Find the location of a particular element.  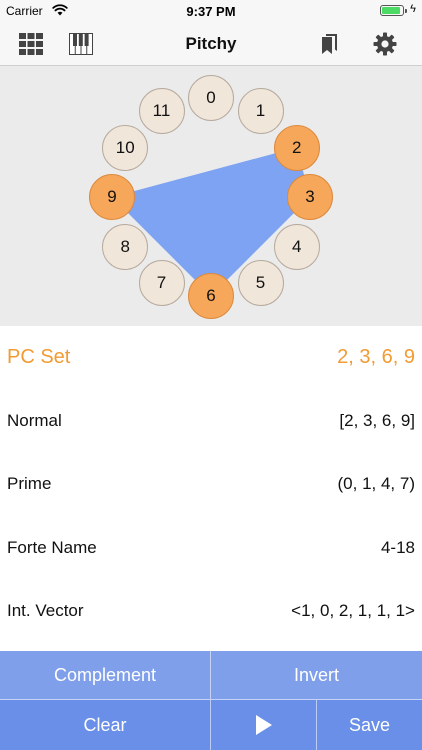

pc-set-value: 2, 3, 6, 9 is located at coordinates (376, 357).